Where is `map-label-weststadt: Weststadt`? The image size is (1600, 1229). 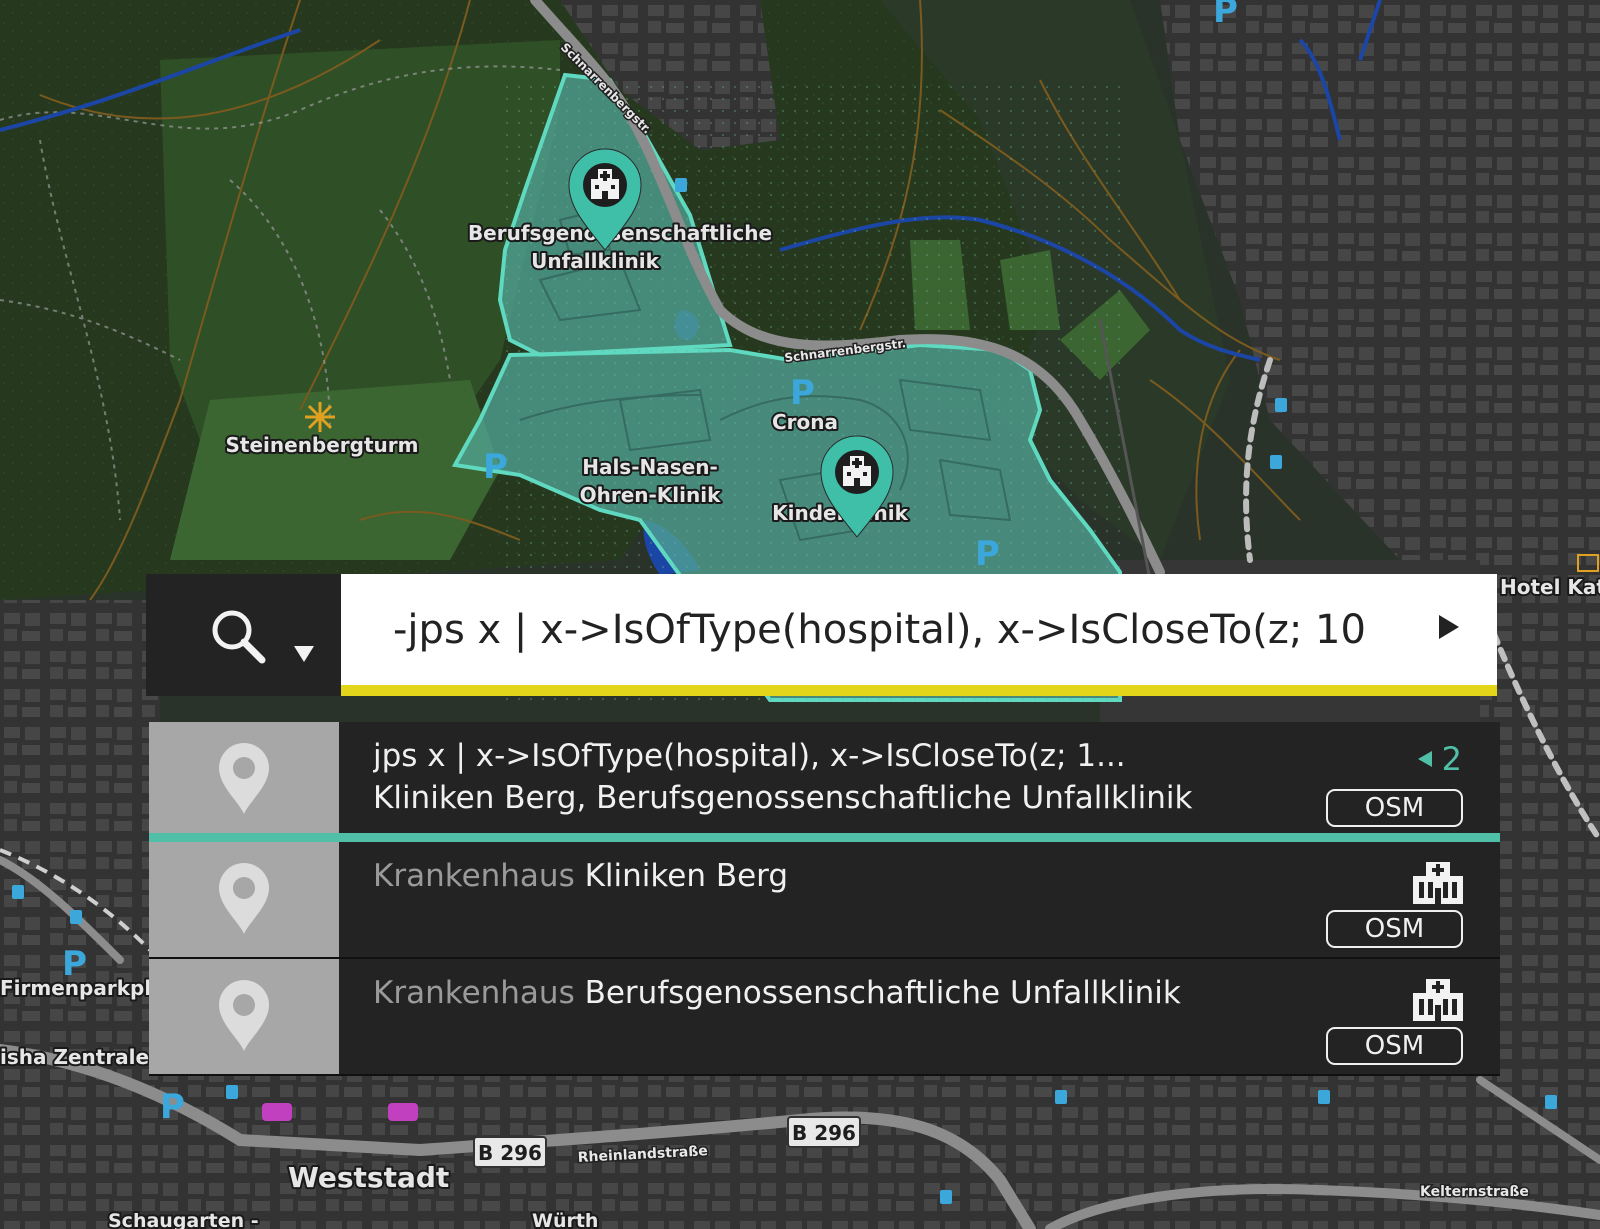 map-label-weststadt: Weststadt is located at coordinates (368, 1177).